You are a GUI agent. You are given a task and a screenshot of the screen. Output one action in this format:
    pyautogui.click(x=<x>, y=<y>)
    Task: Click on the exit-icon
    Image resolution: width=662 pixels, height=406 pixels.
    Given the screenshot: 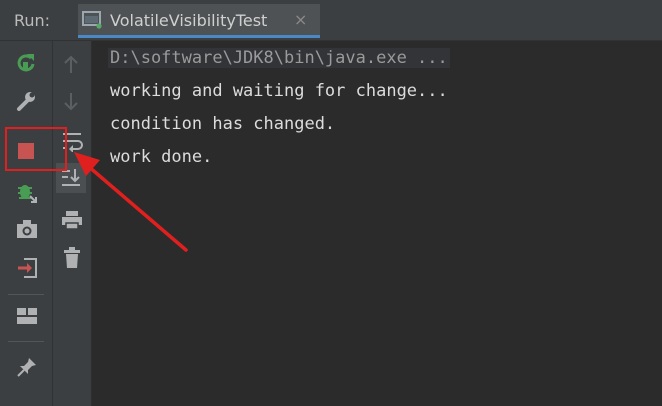 What is the action you would take?
    pyautogui.click(x=27, y=268)
    